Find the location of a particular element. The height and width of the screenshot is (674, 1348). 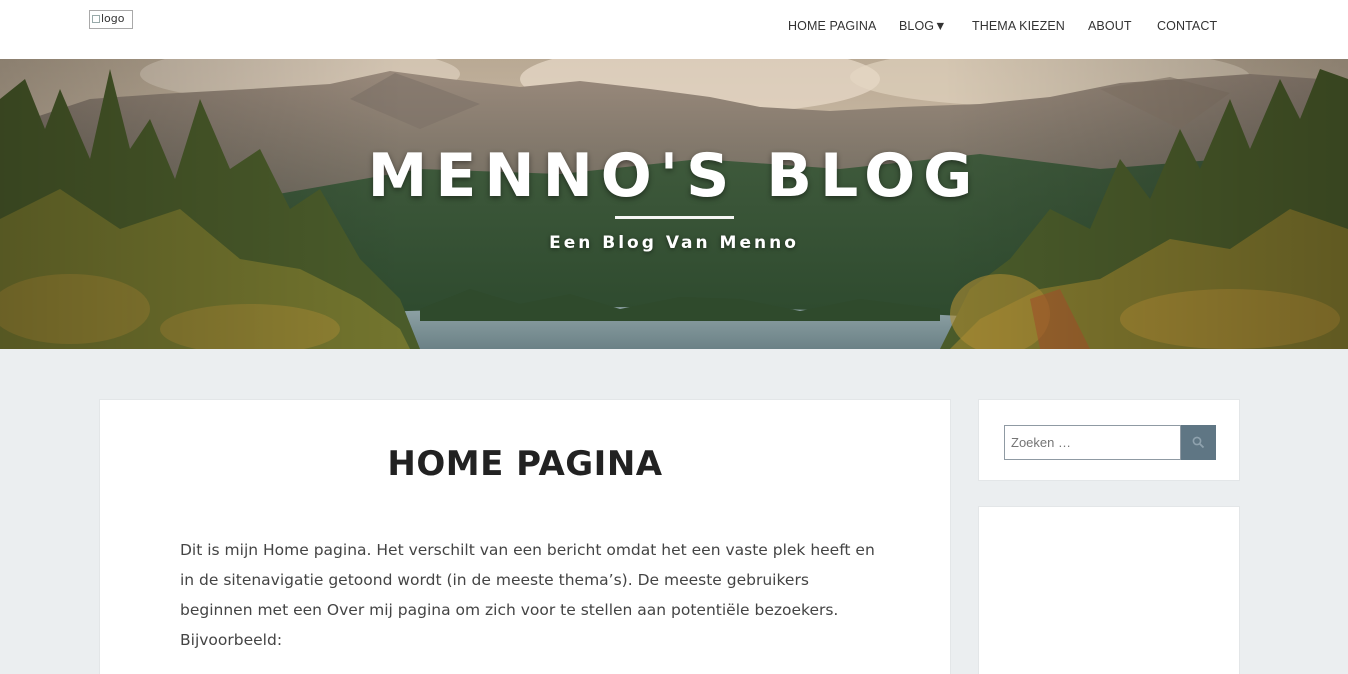

search-button is located at coordinates (1198, 442).